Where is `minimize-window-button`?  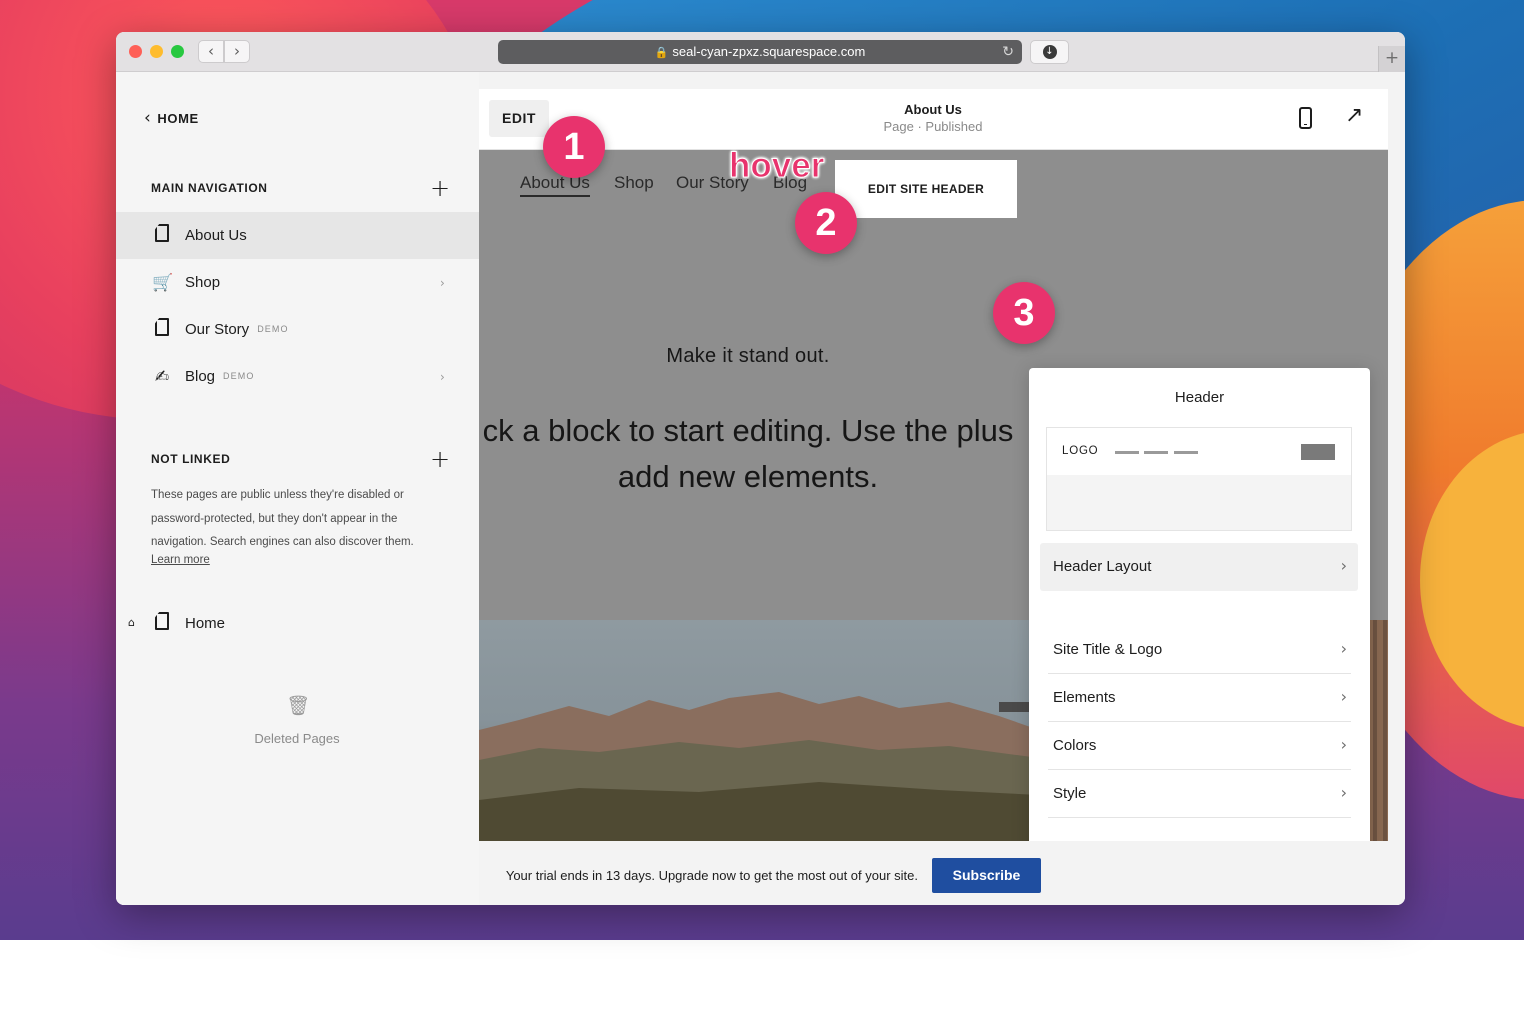
minimize-window-button is located at coordinates (156, 51).